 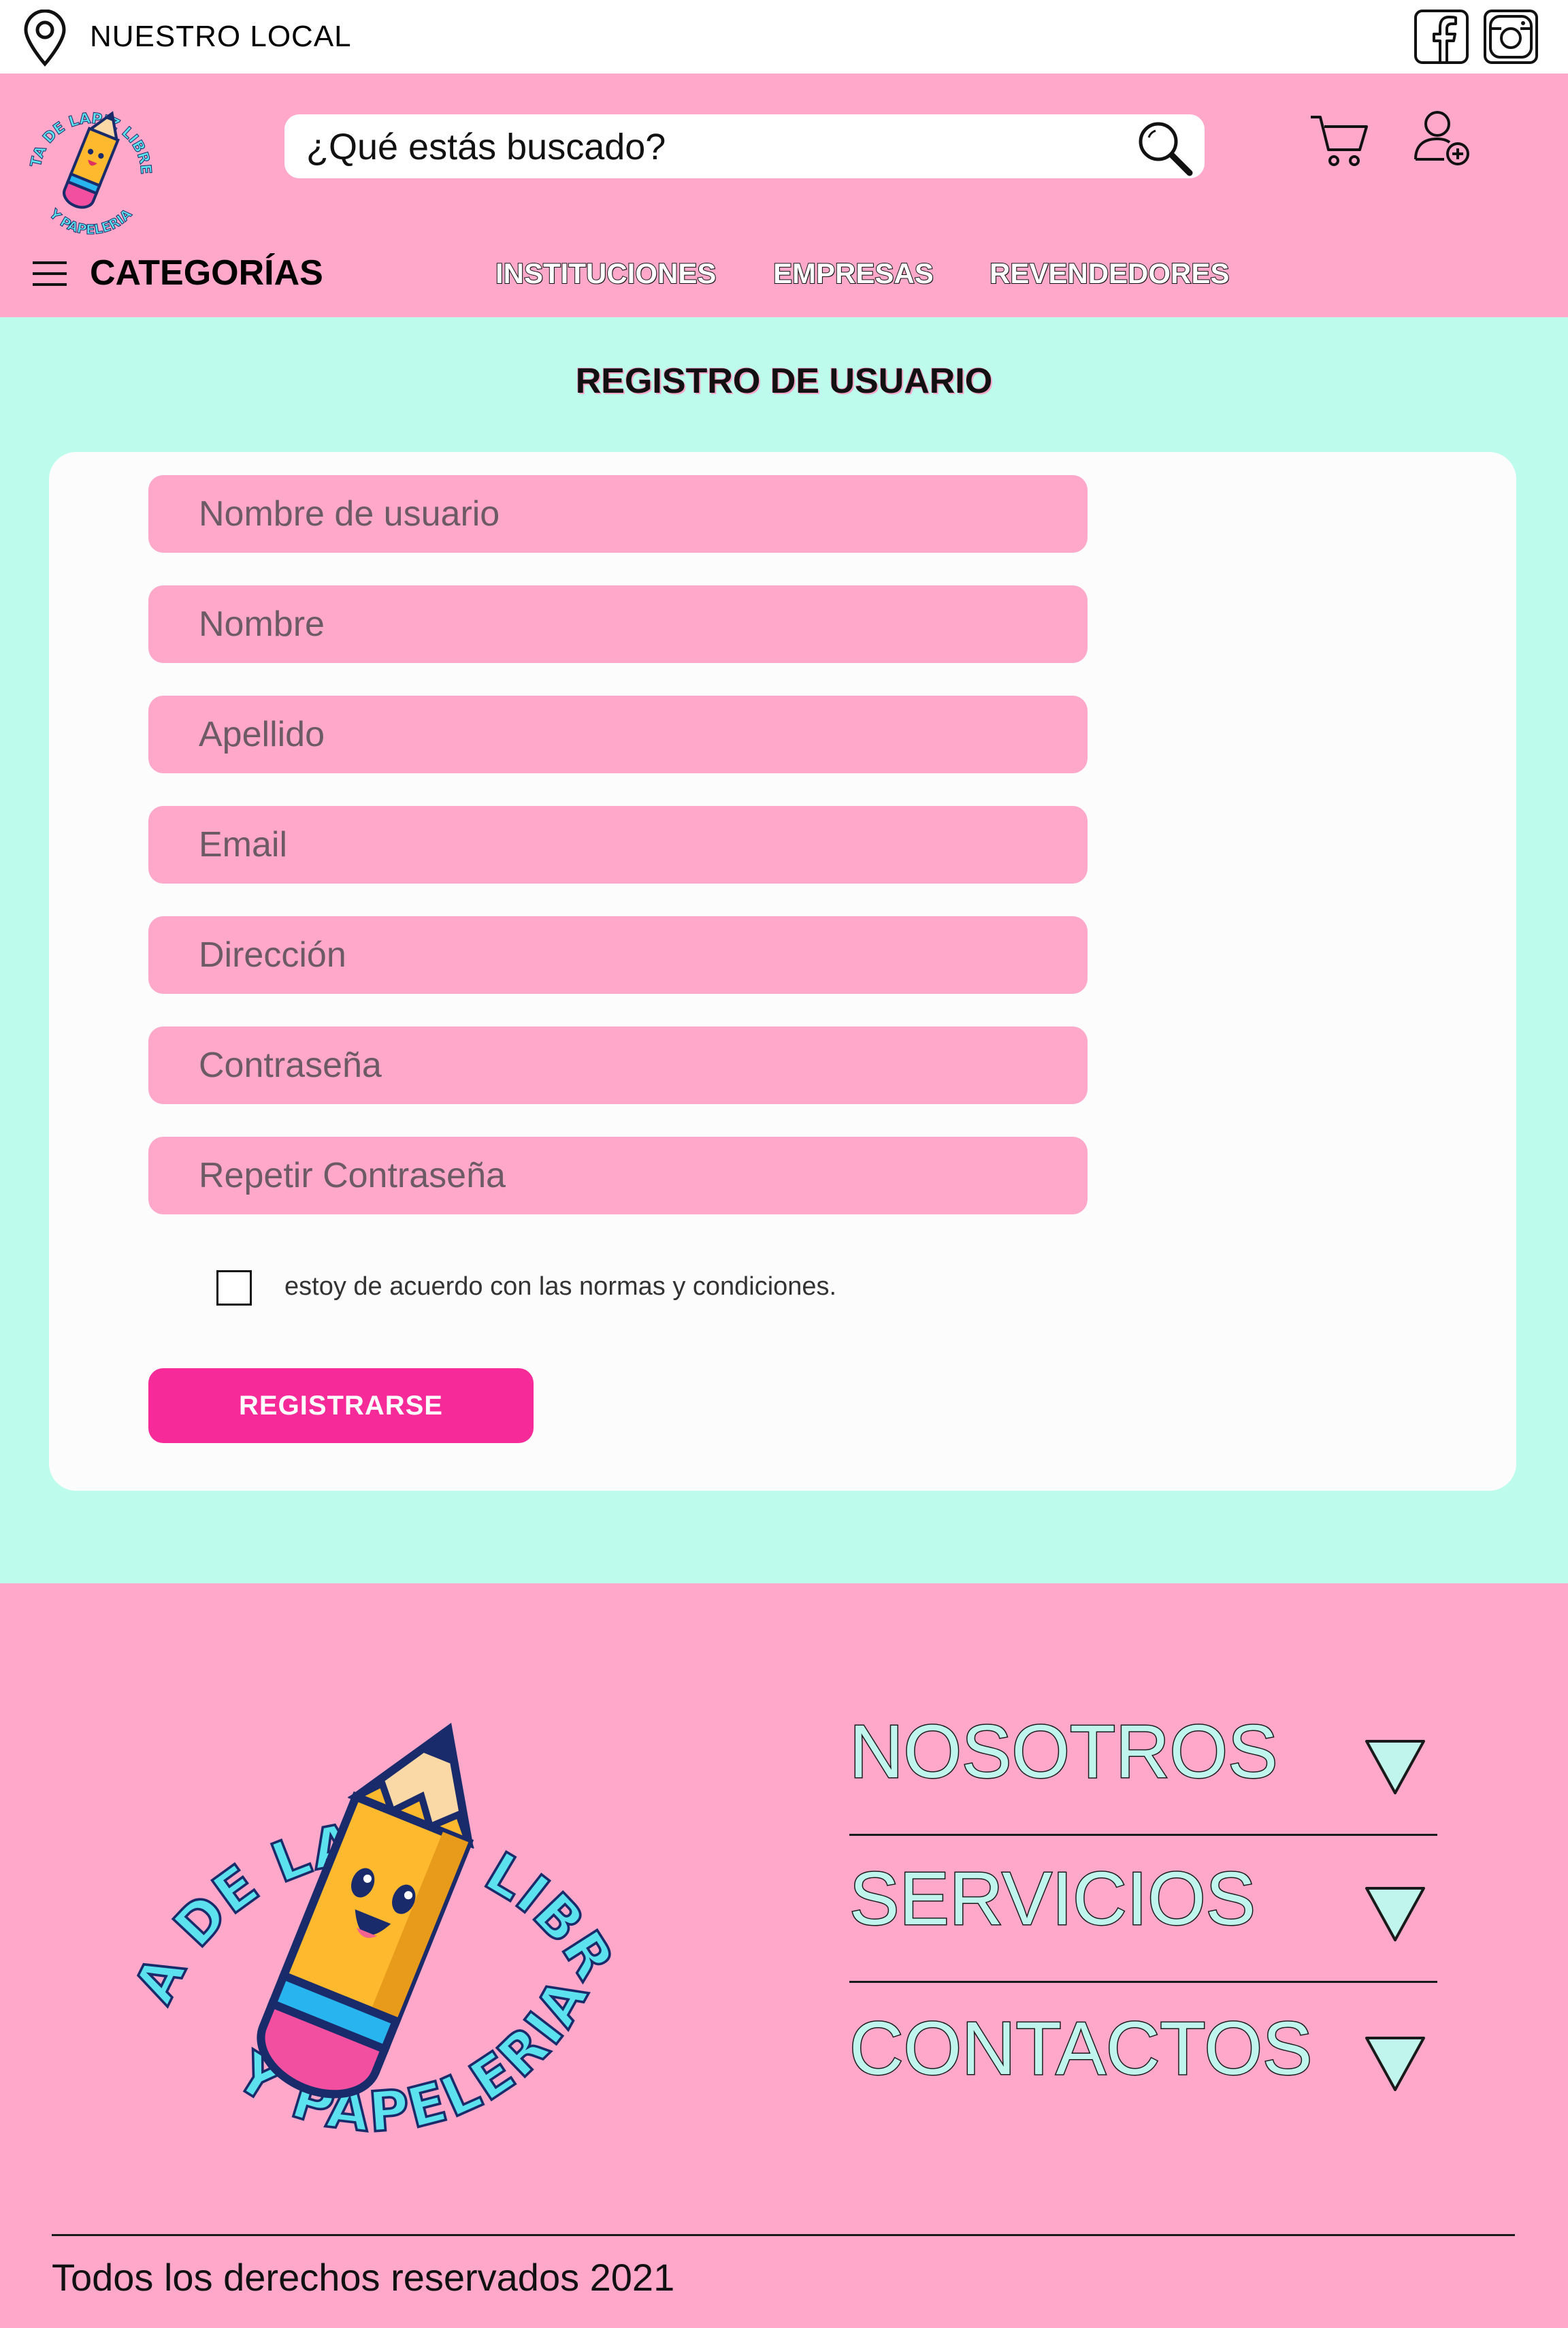 I want to click on our-store-link: NUESTRO LOCAL, so click(x=221, y=37).